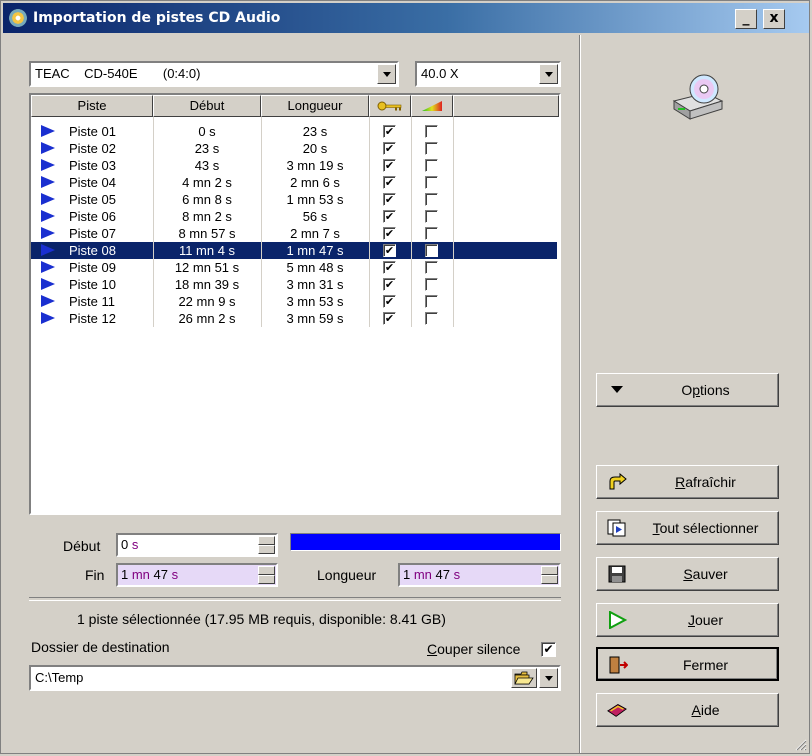 The width and height of the screenshot is (812, 756). I want to click on resize-grip-icon, so click(800, 744).